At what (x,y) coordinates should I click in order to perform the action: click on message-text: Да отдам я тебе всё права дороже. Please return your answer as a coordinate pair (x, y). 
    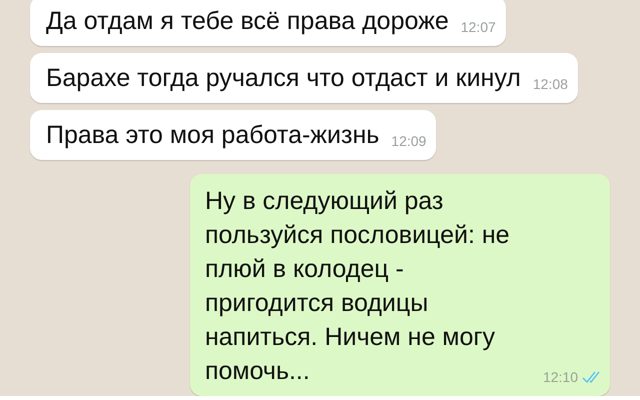
    Looking at the image, I should click on (247, 21).